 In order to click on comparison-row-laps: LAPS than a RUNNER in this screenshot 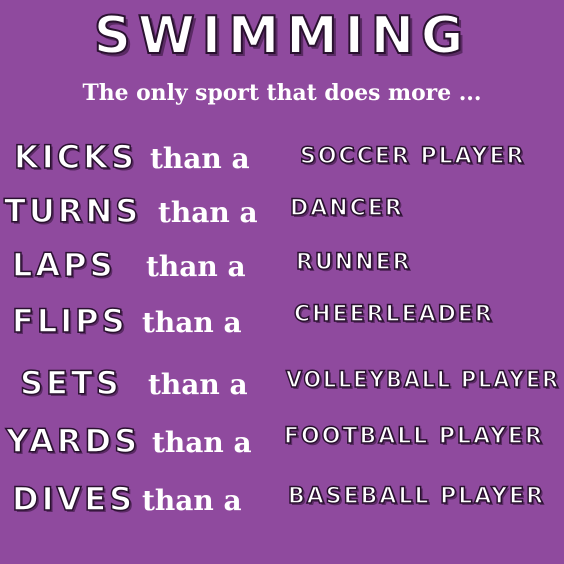, I will do `click(282, 266)`.